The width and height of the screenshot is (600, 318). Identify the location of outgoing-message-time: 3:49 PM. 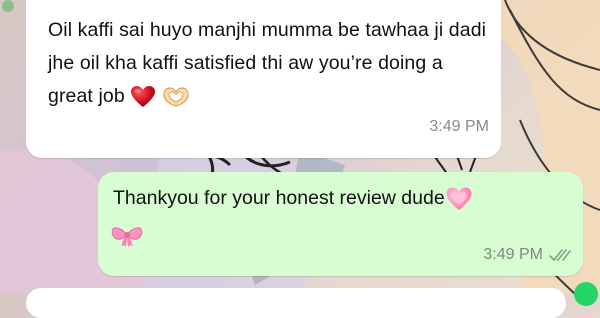
(513, 254).